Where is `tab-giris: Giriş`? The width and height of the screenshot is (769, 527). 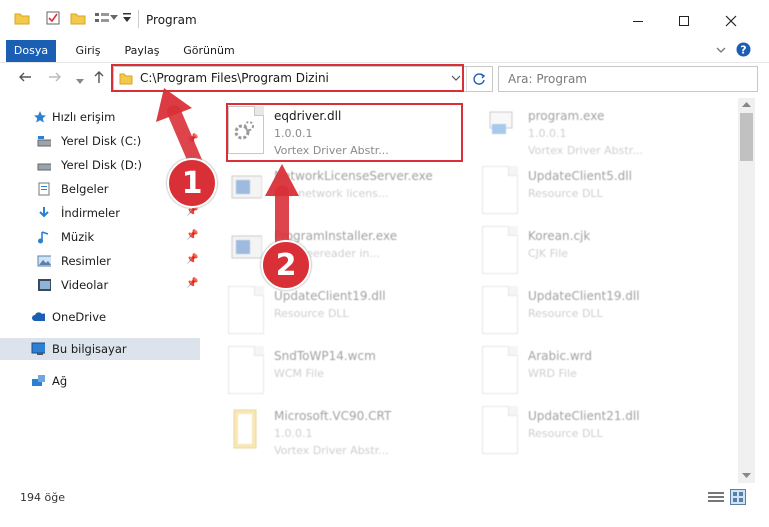 tab-giris: Giriş is located at coordinates (88, 51).